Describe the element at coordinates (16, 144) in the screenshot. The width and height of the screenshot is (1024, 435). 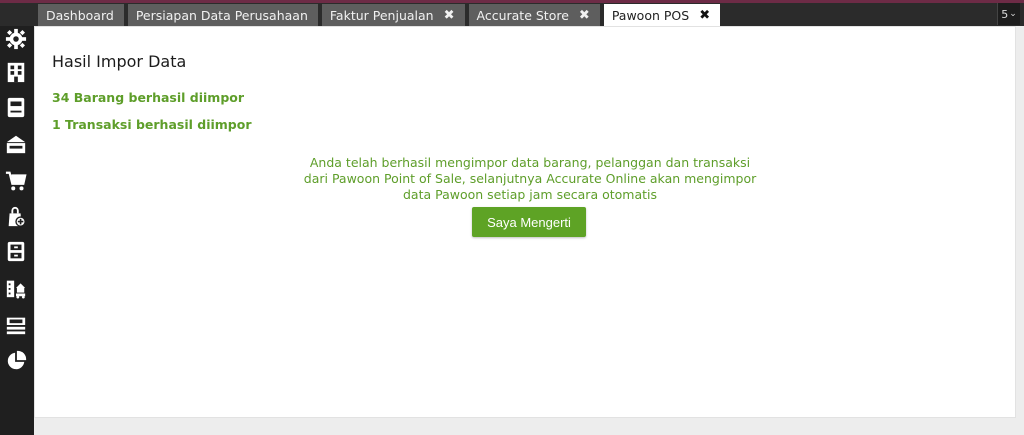
I see `purchase-card-icon` at that location.